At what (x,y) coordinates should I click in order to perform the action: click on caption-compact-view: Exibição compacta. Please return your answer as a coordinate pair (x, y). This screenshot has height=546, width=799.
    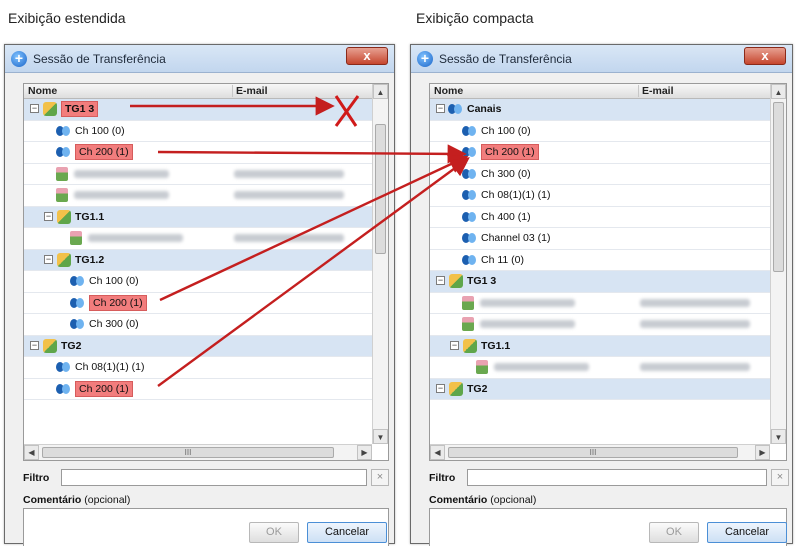
    Looking at the image, I should click on (475, 18).